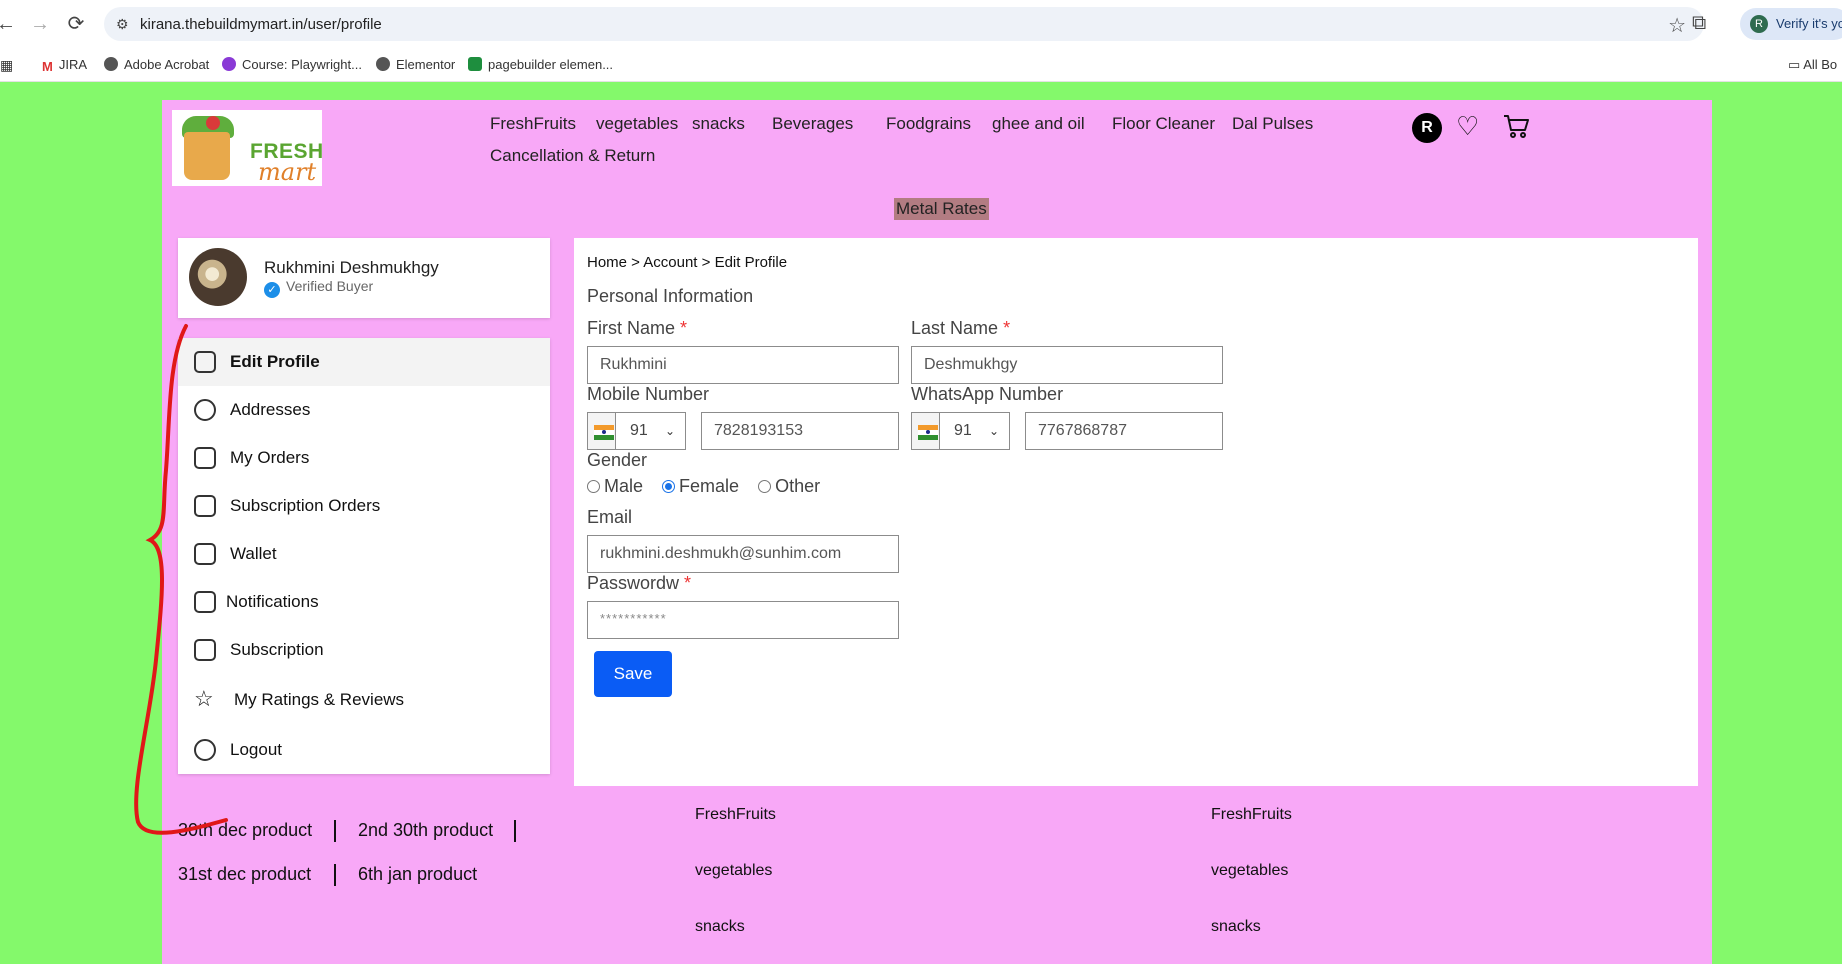 The height and width of the screenshot is (964, 1842). I want to click on first-name-label: First Name *, so click(637, 328).